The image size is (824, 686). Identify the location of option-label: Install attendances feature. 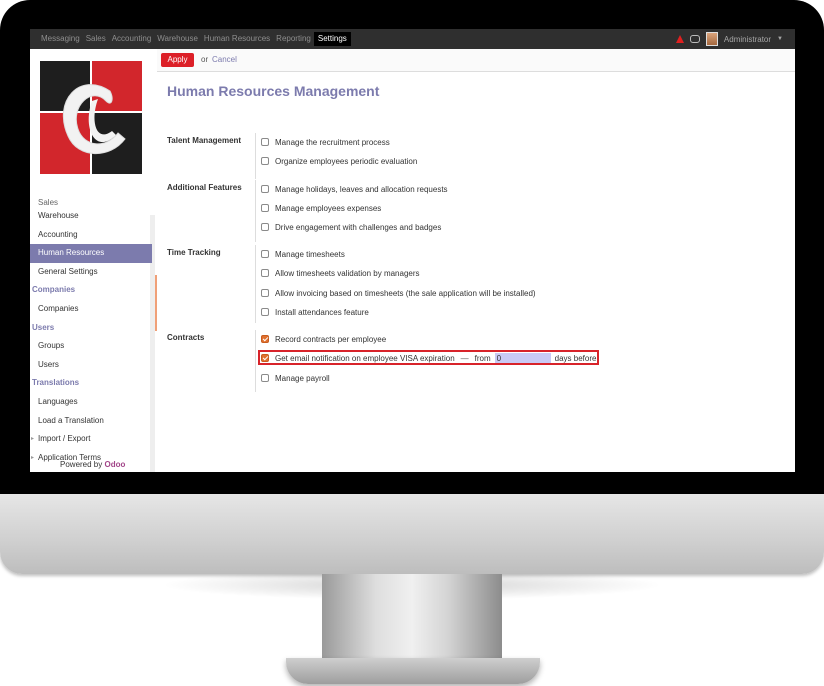
(322, 312).